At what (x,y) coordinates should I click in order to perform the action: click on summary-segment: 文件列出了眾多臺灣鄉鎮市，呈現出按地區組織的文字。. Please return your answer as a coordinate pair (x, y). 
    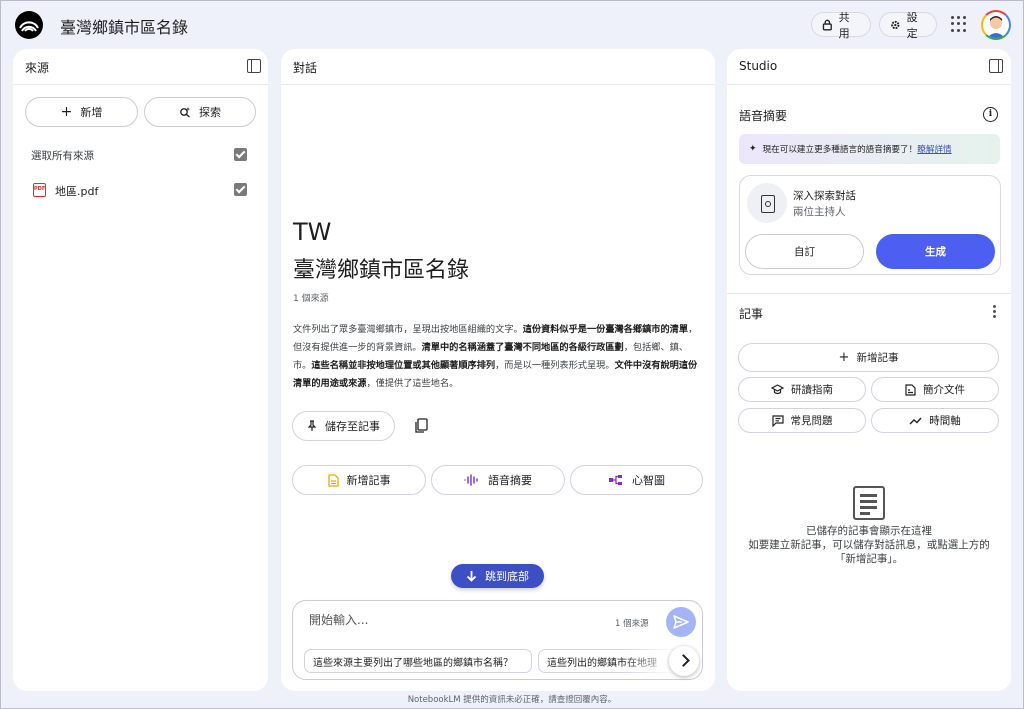
    Looking at the image, I should click on (408, 329).